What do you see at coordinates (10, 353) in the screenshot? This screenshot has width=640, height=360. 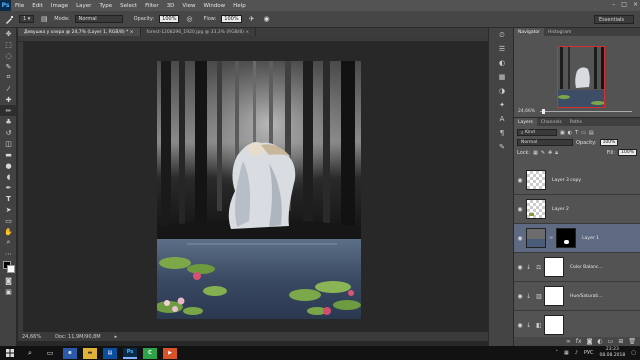 I see `start-icon` at bounding box center [10, 353].